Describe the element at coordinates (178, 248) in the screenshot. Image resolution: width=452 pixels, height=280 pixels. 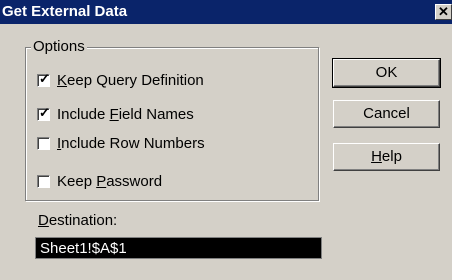
I see `destination-input: Sheet1!$A$1` at that location.